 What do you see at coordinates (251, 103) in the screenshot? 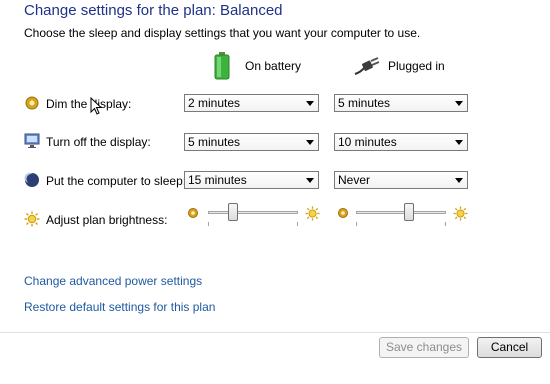
I see `dim-display-battery-select: 2 minutes` at bounding box center [251, 103].